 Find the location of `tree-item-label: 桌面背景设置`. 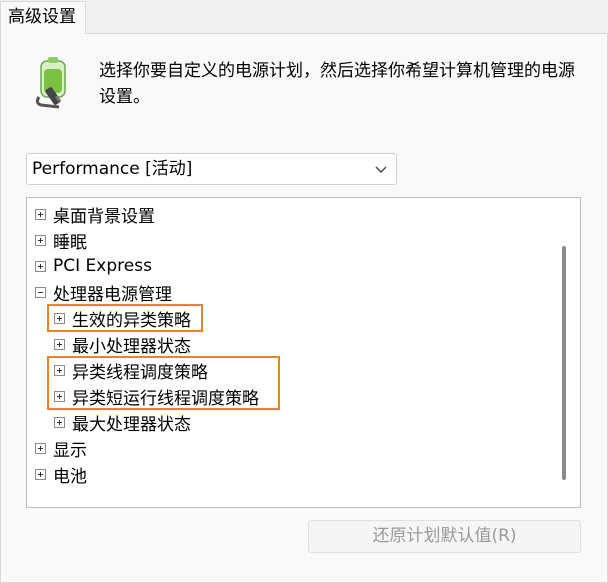

tree-item-label: 桌面背景设置 is located at coordinates (104, 216).